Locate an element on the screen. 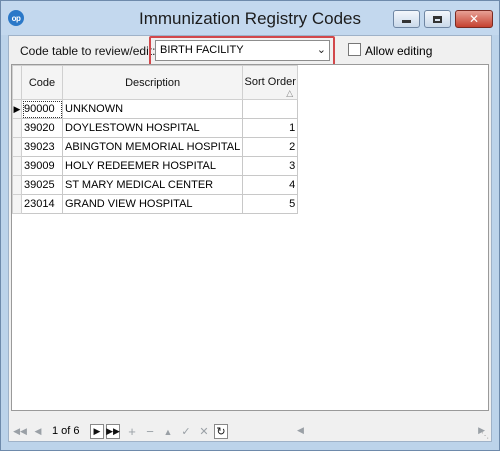 This screenshot has width=500, height=451. description-cell: DOYLESTOWN HOSPITAL is located at coordinates (152, 128).